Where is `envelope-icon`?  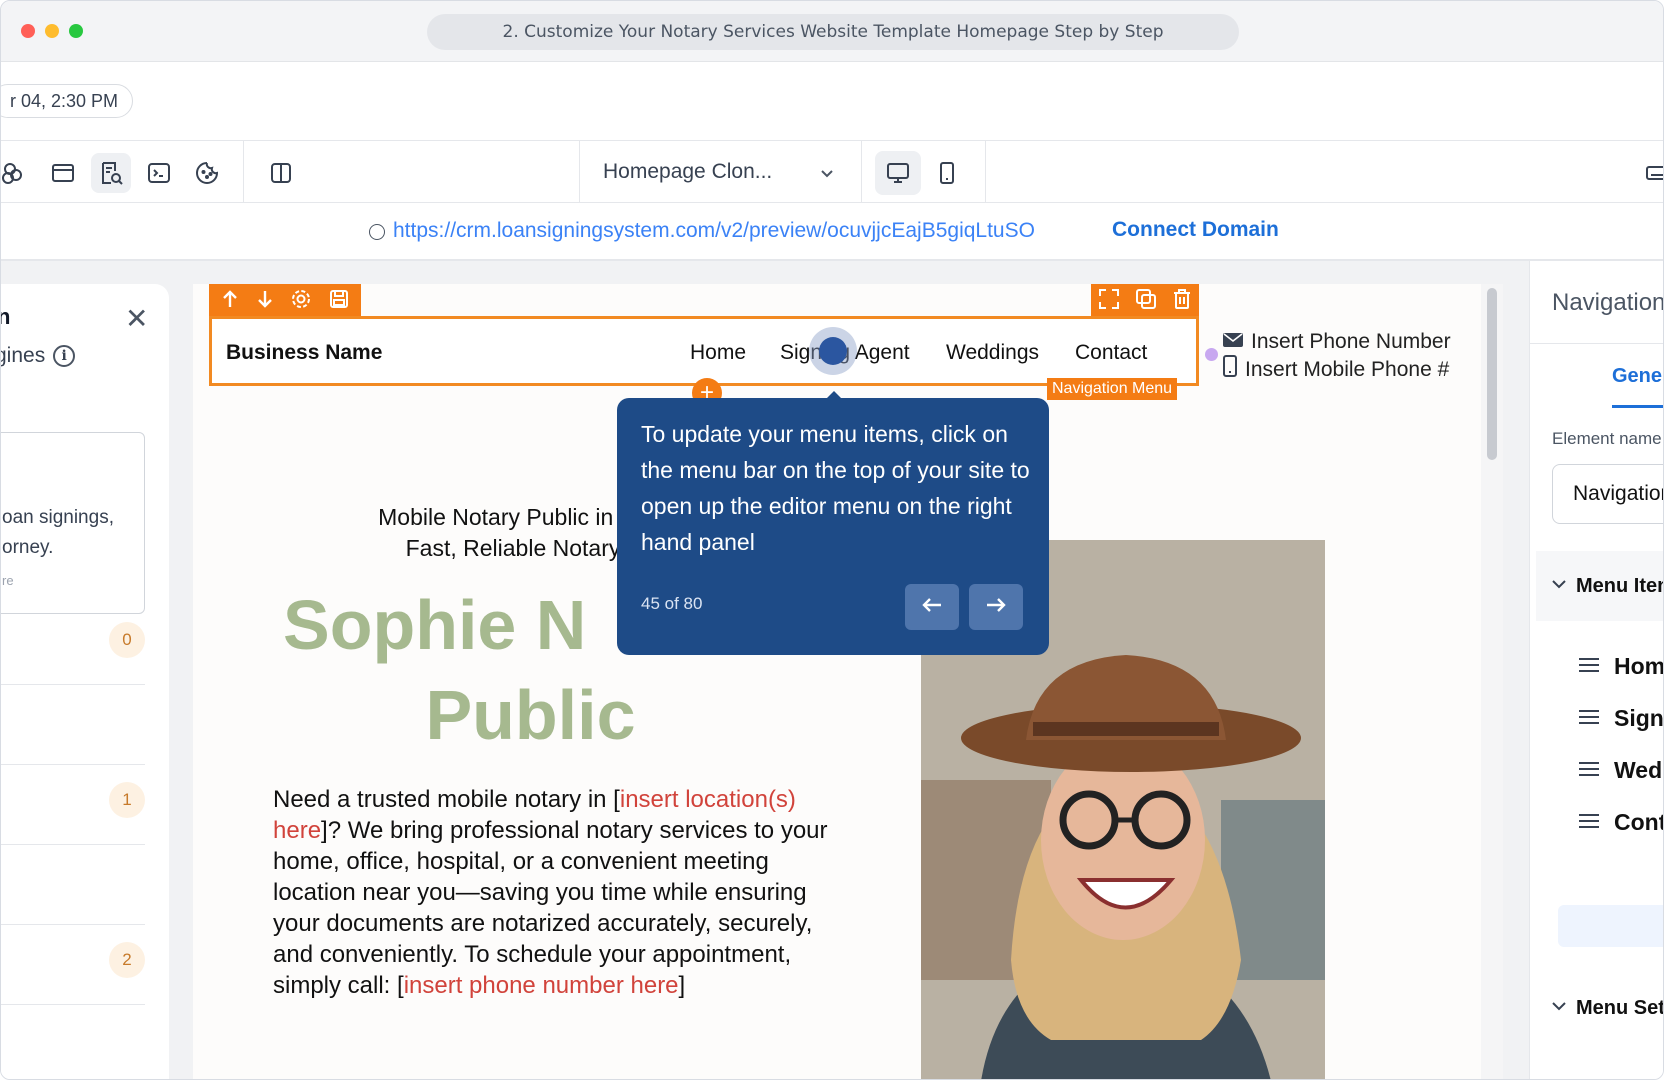 envelope-icon is located at coordinates (1233, 341).